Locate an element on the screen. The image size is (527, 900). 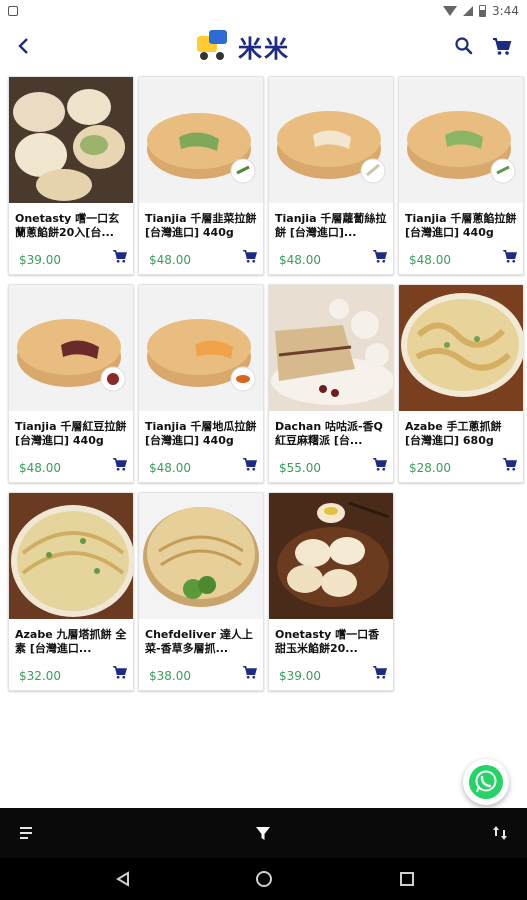
product-card: Chefdeliver 達人上菜-香草多層抓... $38.00 is located at coordinates (201, 591).